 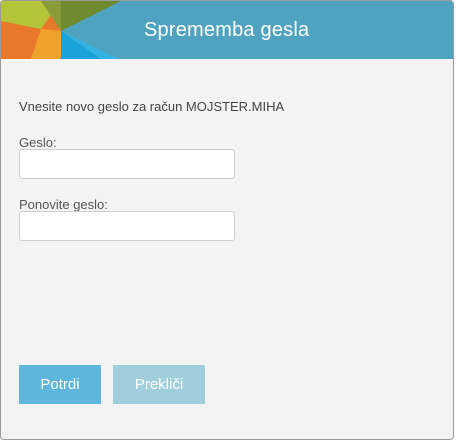 I want to click on confirm-button: Potrdi, so click(x=60, y=384).